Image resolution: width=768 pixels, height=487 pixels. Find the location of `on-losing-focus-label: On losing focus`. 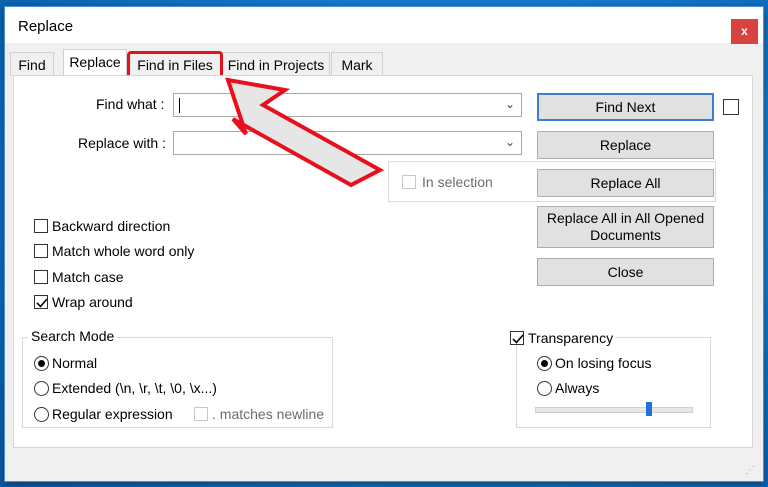

on-losing-focus-label: On losing focus is located at coordinates (603, 363).